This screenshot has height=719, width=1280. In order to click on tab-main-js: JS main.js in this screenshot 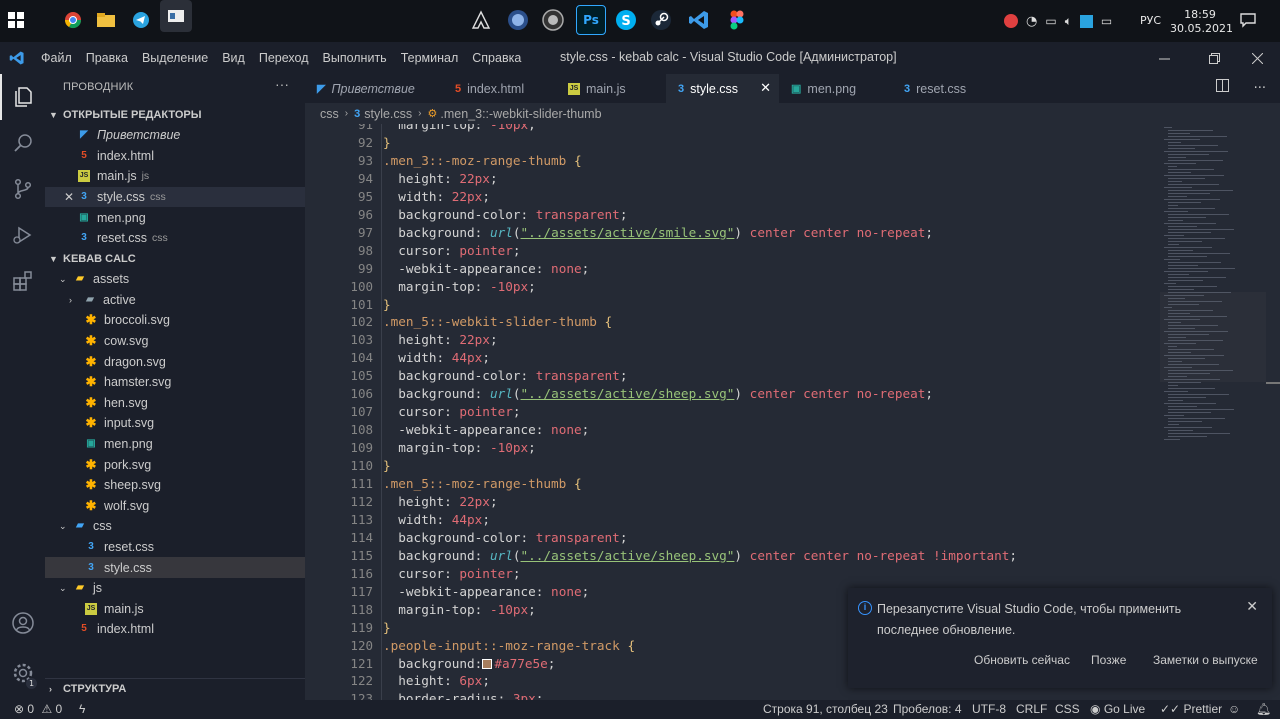, I will do `click(611, 88)`.